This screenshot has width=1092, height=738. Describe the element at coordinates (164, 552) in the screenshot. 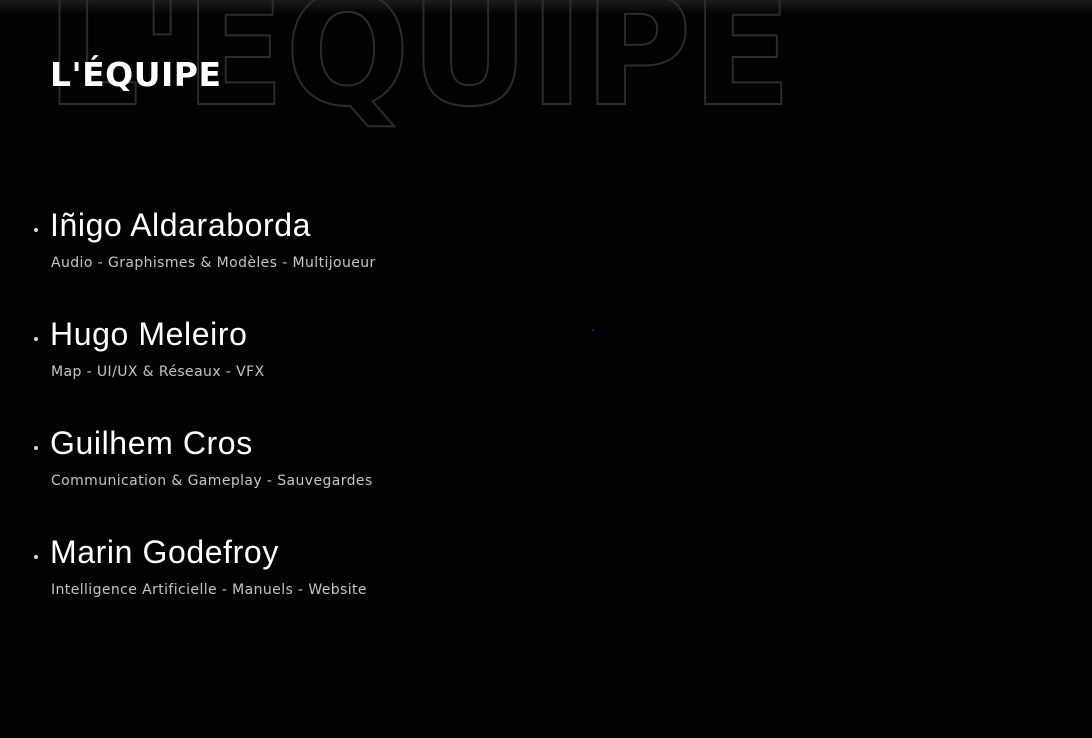

I see `member-name: Marin Godefroy` at that location.